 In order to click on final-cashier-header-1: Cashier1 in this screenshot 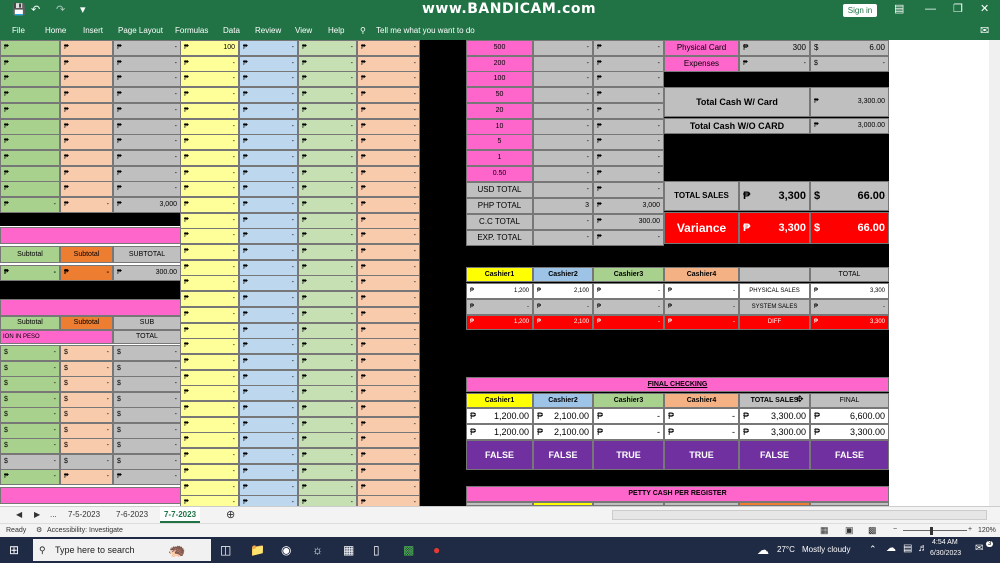, I will do `click(499, 400)`.